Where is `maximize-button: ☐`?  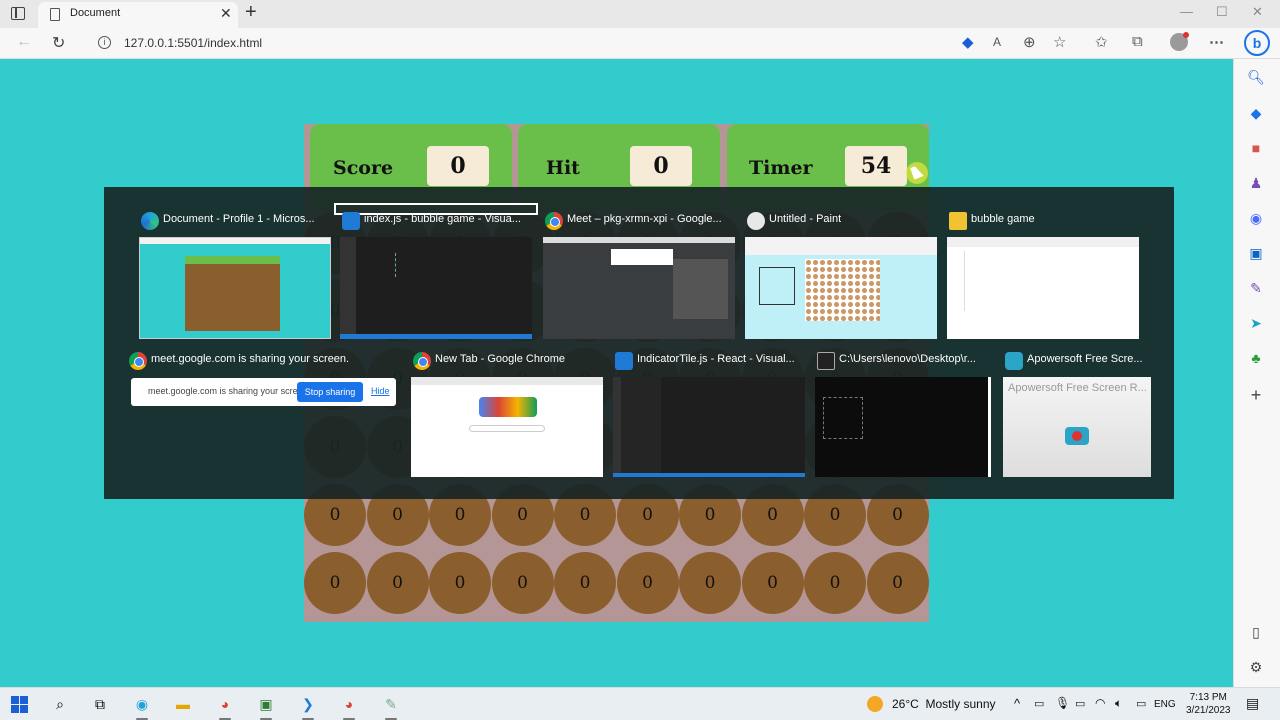
maximize-button: ☐ is located at coordinates (1222, 12).